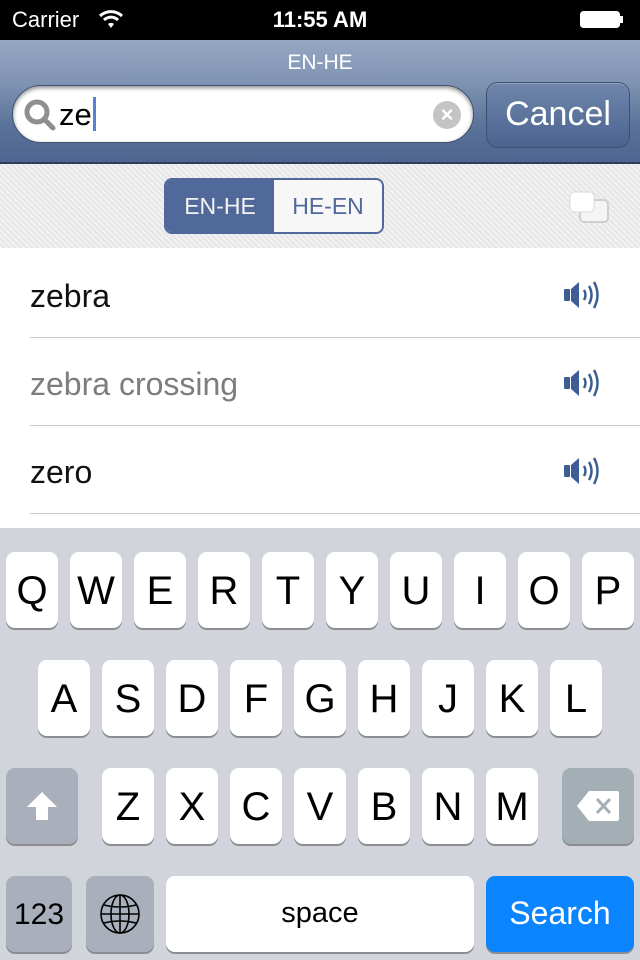 The height and width of the screenshot is (960, 640). What do you see at coordinates (320, 62) in the screenshot?
I see `nav-title: EN-HE` at bounding box center [320, 62].